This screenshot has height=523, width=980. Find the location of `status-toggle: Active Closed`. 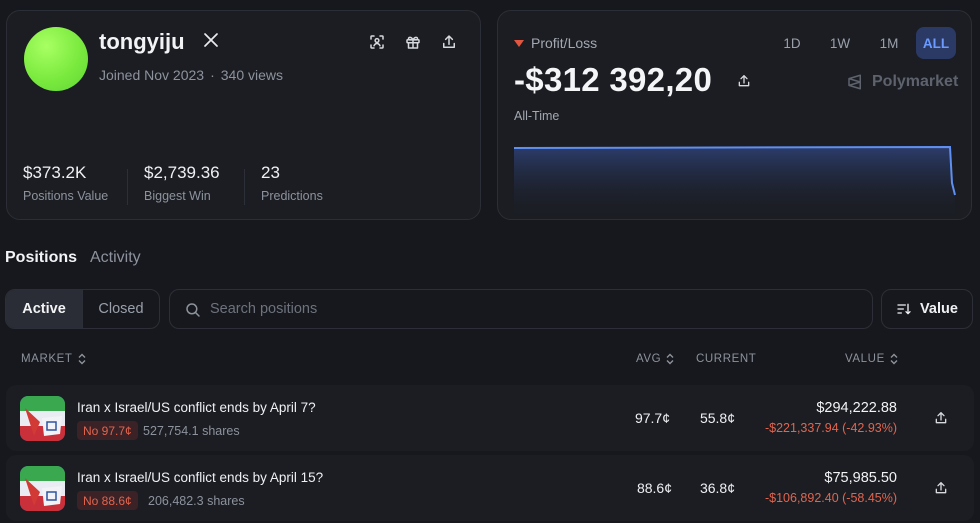

status-toggle: Active Closed is located at coordinates (82, 309).